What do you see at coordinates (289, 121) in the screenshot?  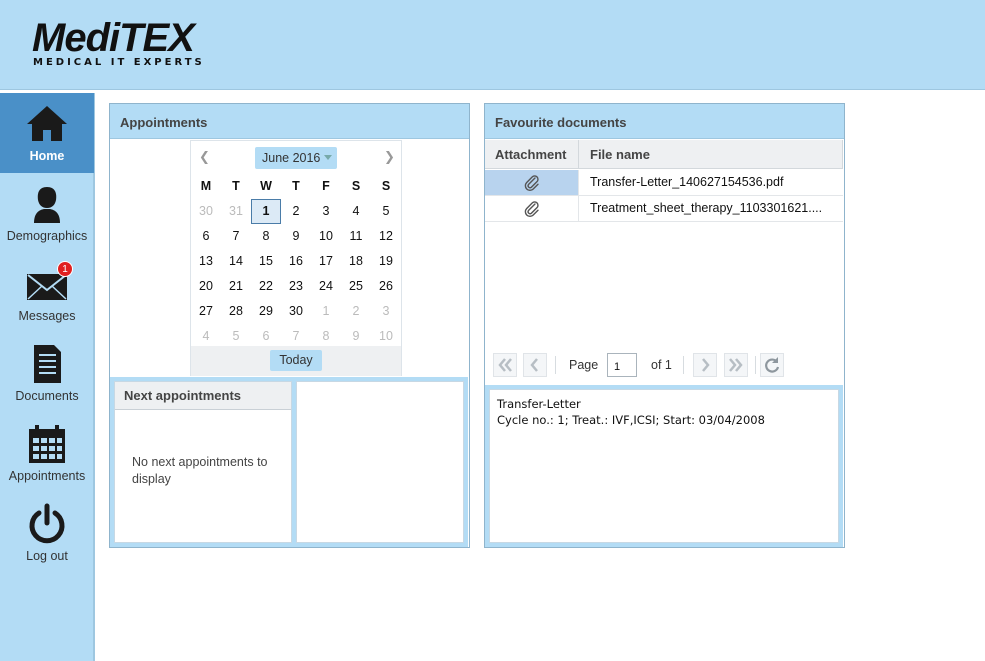 I see `appointments-panel-title: Appointments` at bounding box center [289, 121].